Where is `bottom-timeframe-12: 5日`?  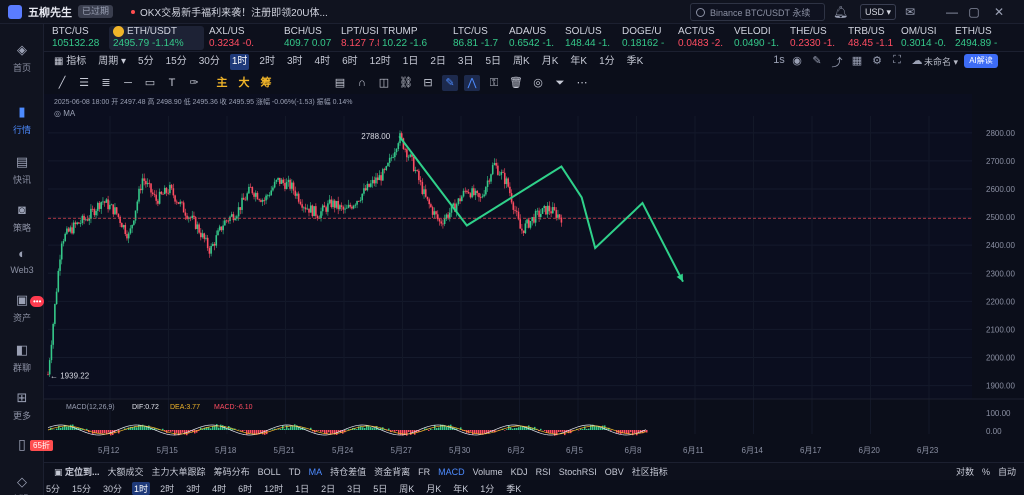
bottom-timeframe-12: 5日 is located at coordinates (380, 488).